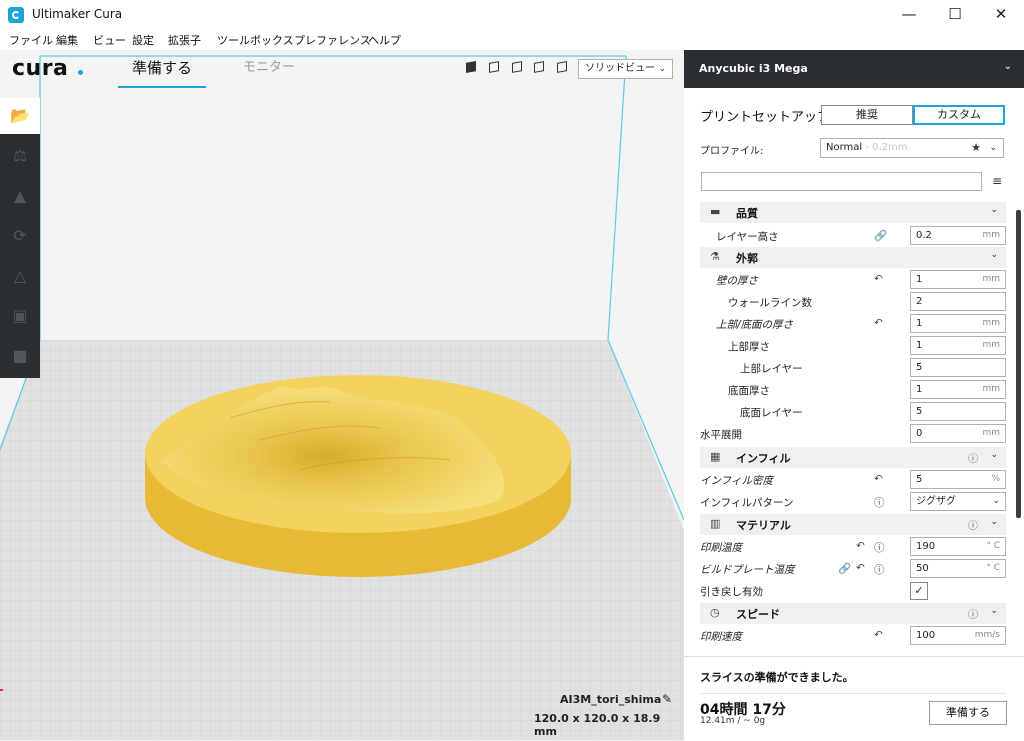  What do you see at coordinates (625, 69) in the screenshot?
I see `view-mode-select: ソリッドビュー ⌄` at bounding box center [625, 69].